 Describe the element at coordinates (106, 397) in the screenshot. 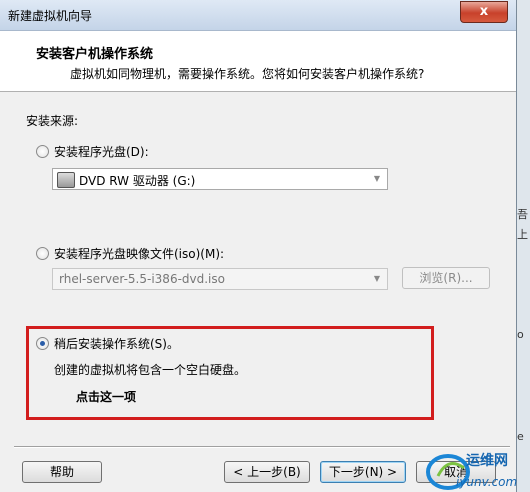

I see `annotation-text: 点击这一项` at that location.